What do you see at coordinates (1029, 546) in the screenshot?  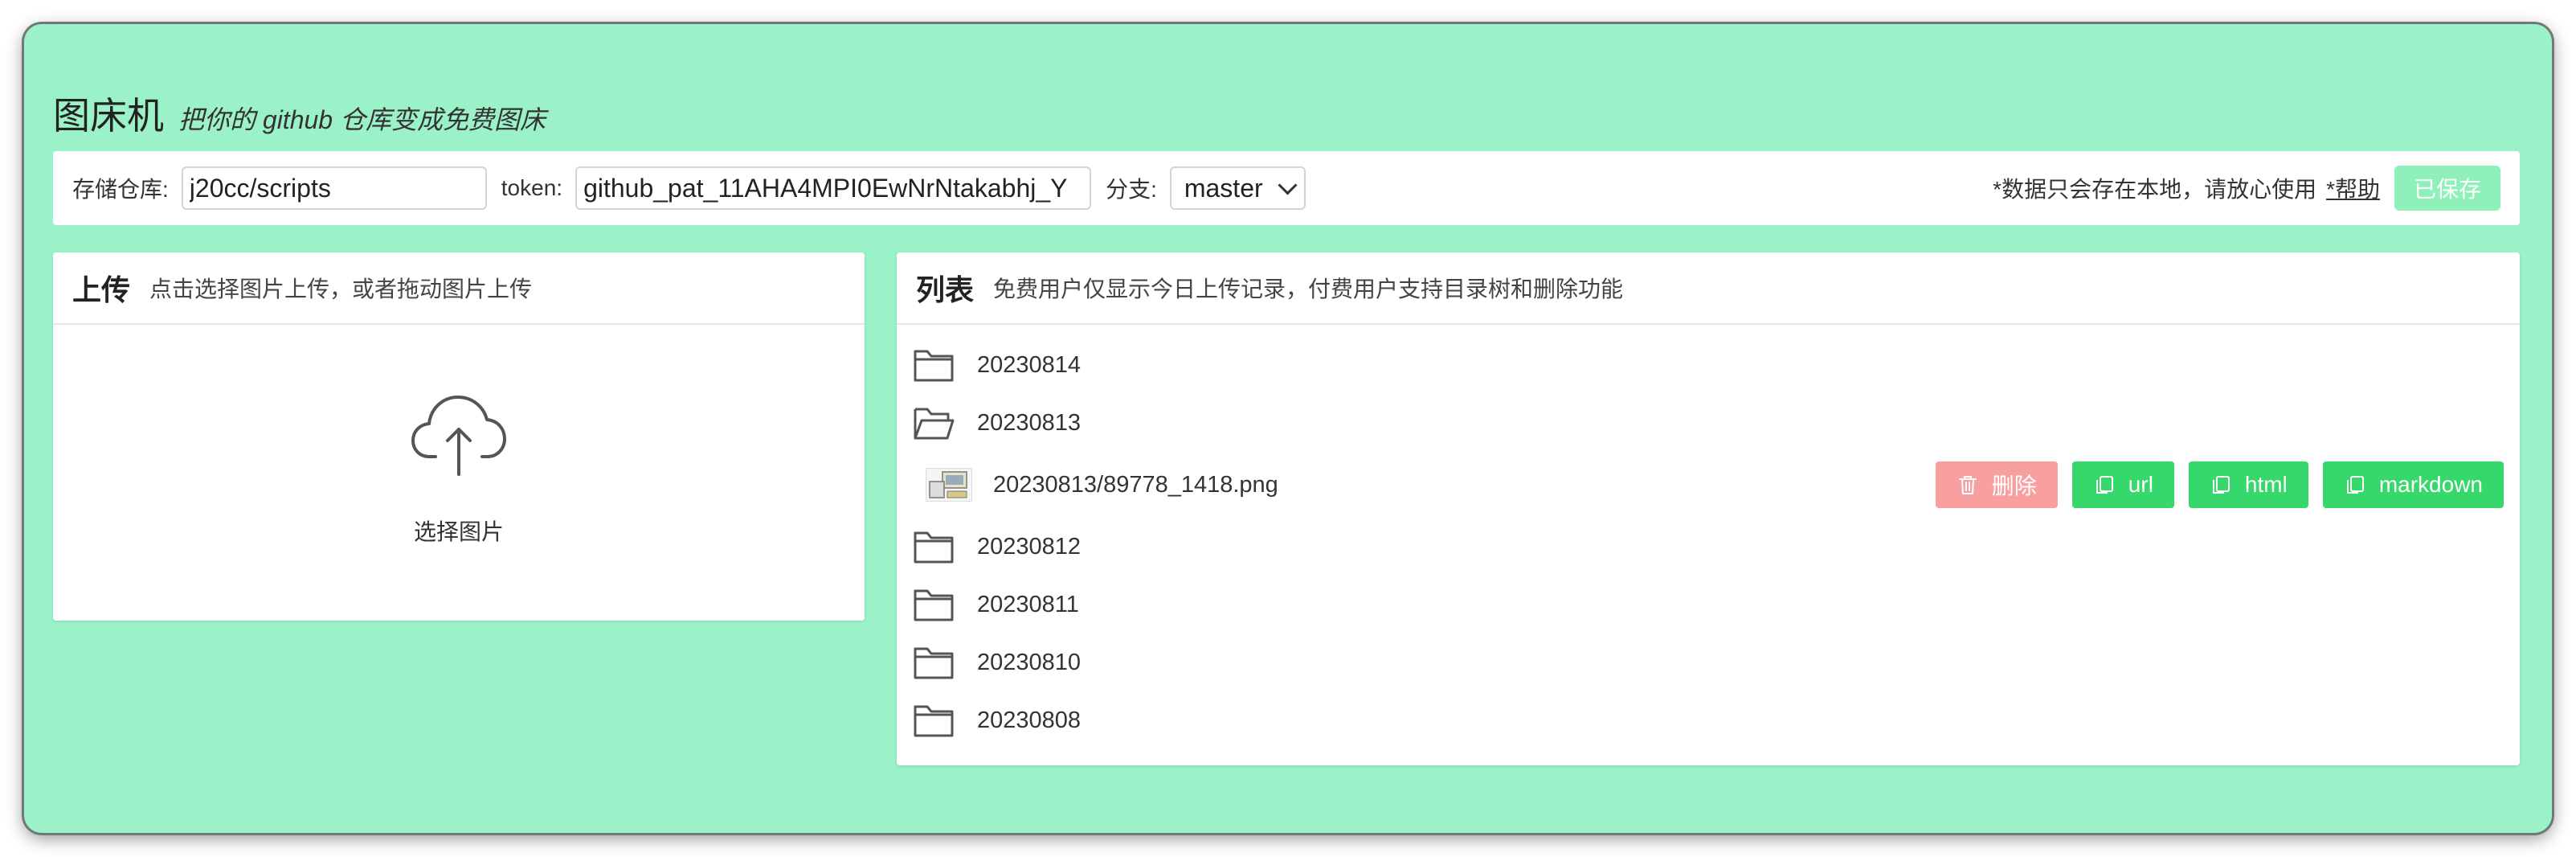 I see `folder-name: 20230812` at bounding box center [1029, 546].